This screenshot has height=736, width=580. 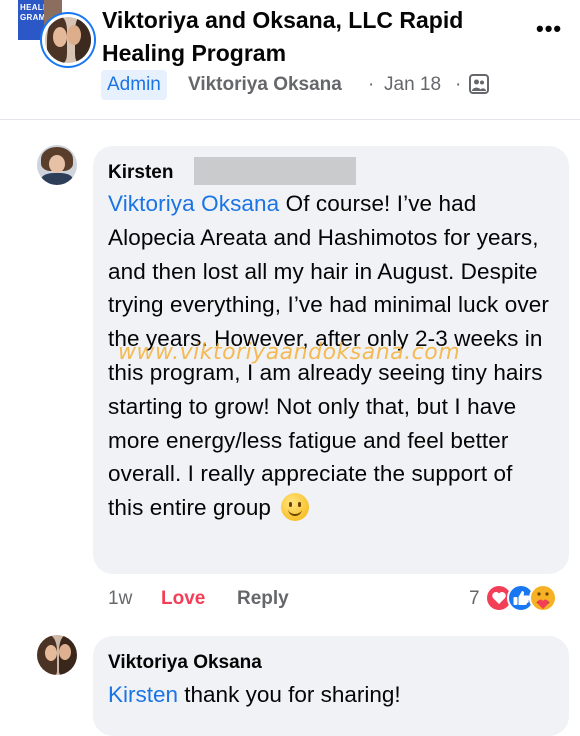 What do you see at coordinates (193, 203) in the screenshot?
I see `mention-link: Viktoriya Oksana` at bounding box center [193, 203].